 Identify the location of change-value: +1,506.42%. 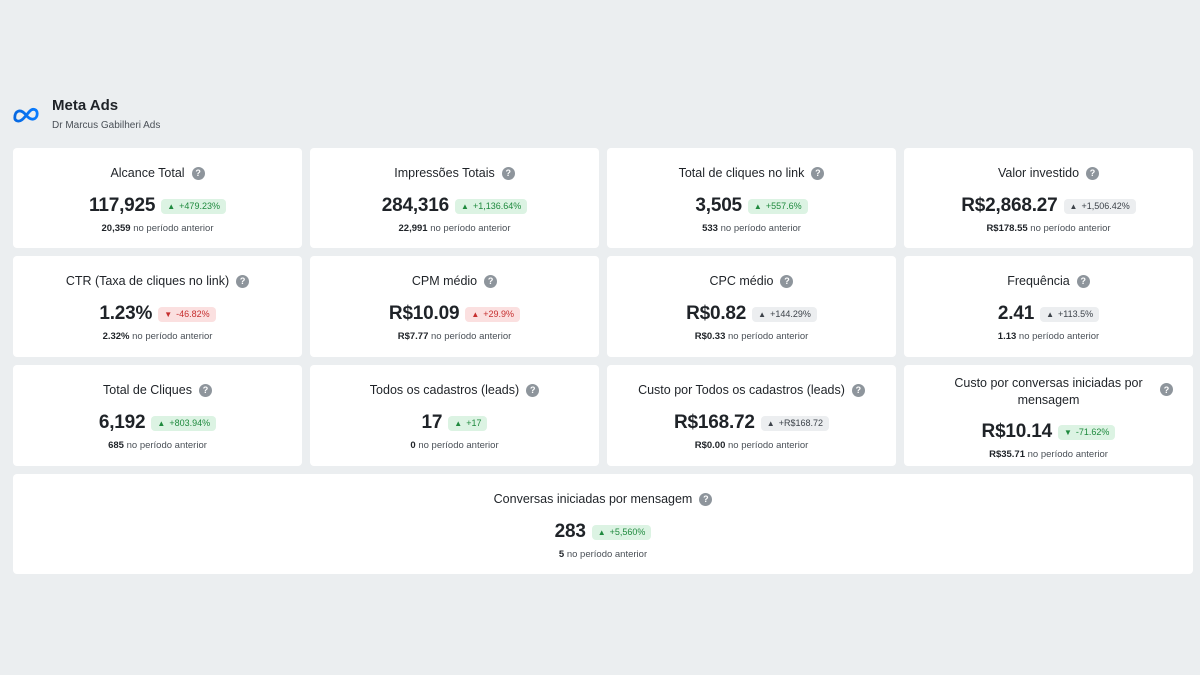
(1105, 205).